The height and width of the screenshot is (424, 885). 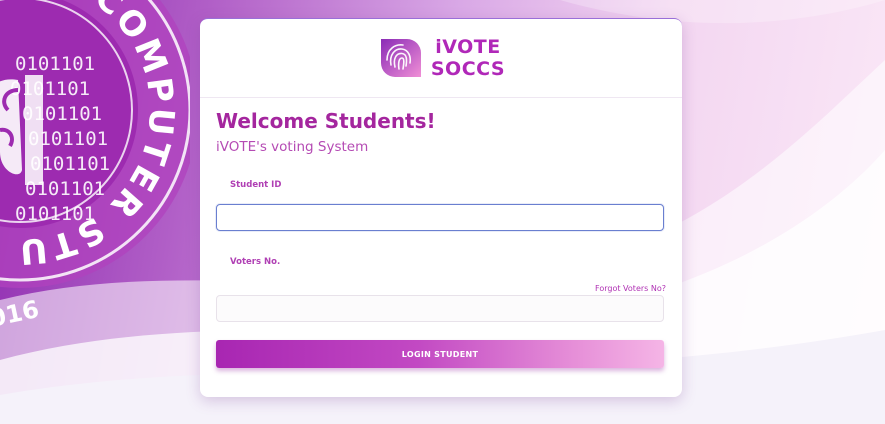 What do you see at coordinates (440, 354) in the screenshot?
I see `login-button: LOGIN STUDENT` at bounding box center [440, 354].